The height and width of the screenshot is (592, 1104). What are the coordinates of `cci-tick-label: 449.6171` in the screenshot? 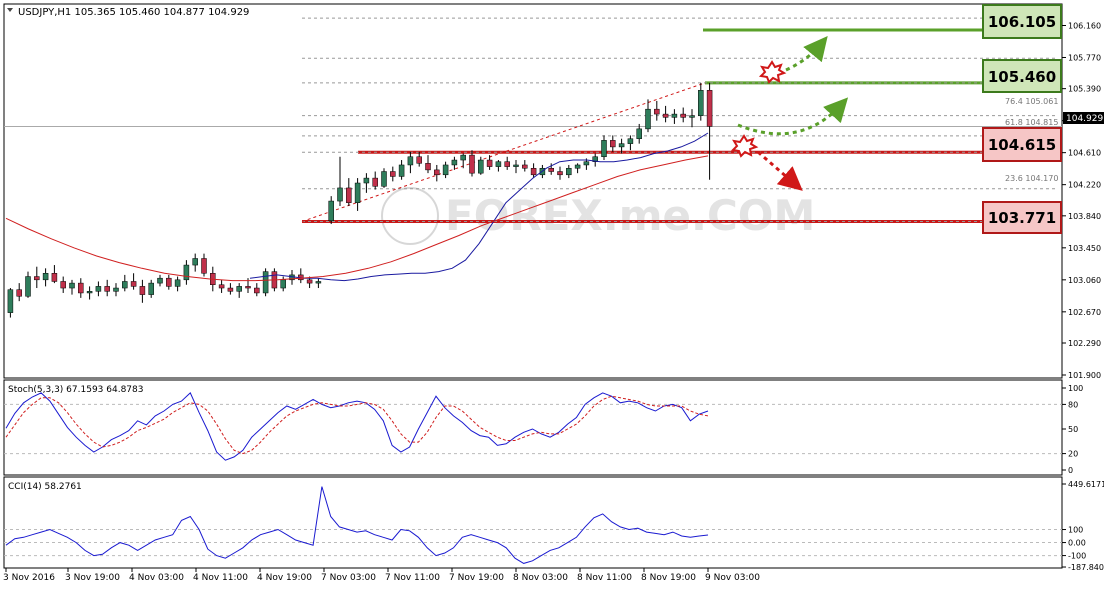 It's located at (1086, 484).